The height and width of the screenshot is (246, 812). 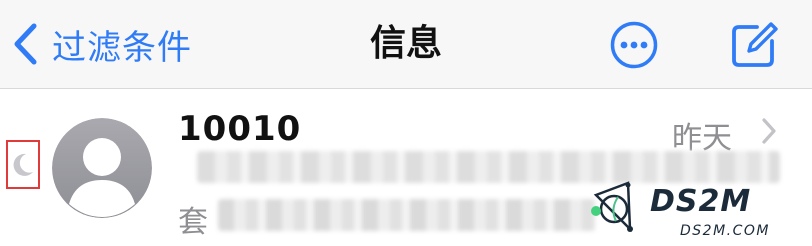 I want to click on avatar, so click(x=102, y=168).